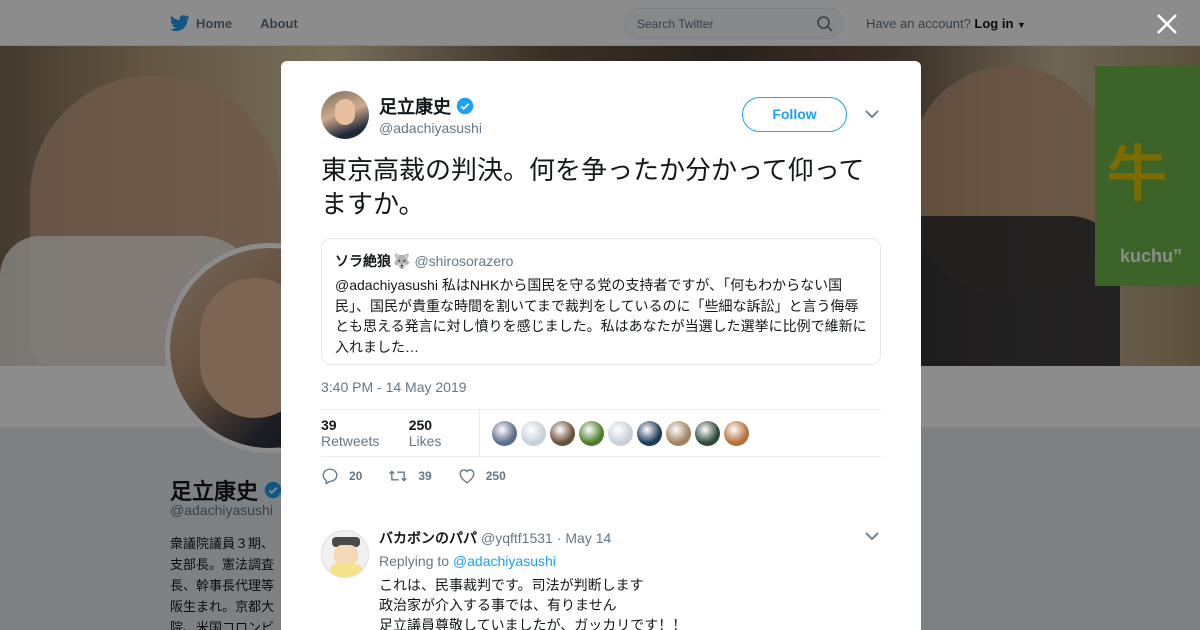  Describe the element at coordinates (479, 433) in the screenshot. I see `divider` at that location.